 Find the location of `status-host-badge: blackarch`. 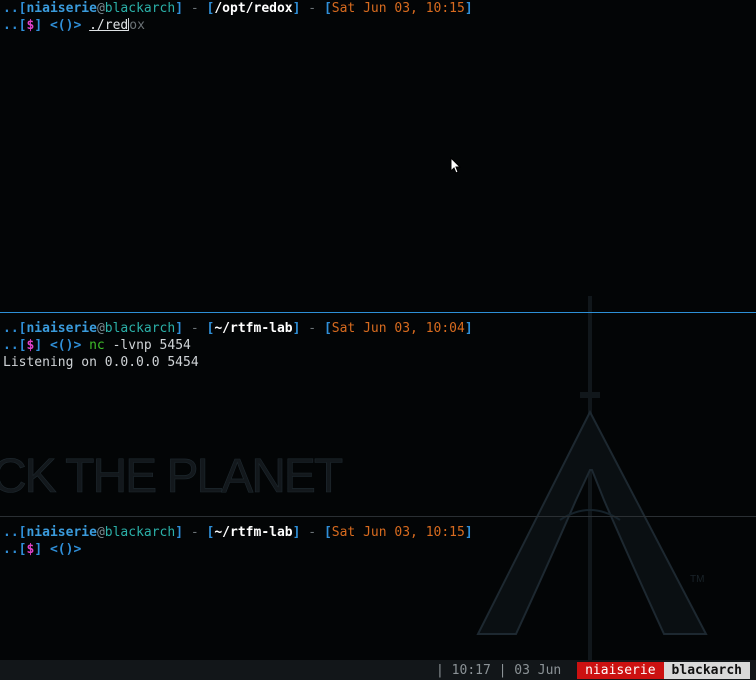

status-host-badge: blackarch is located at coordinates (706, 670).